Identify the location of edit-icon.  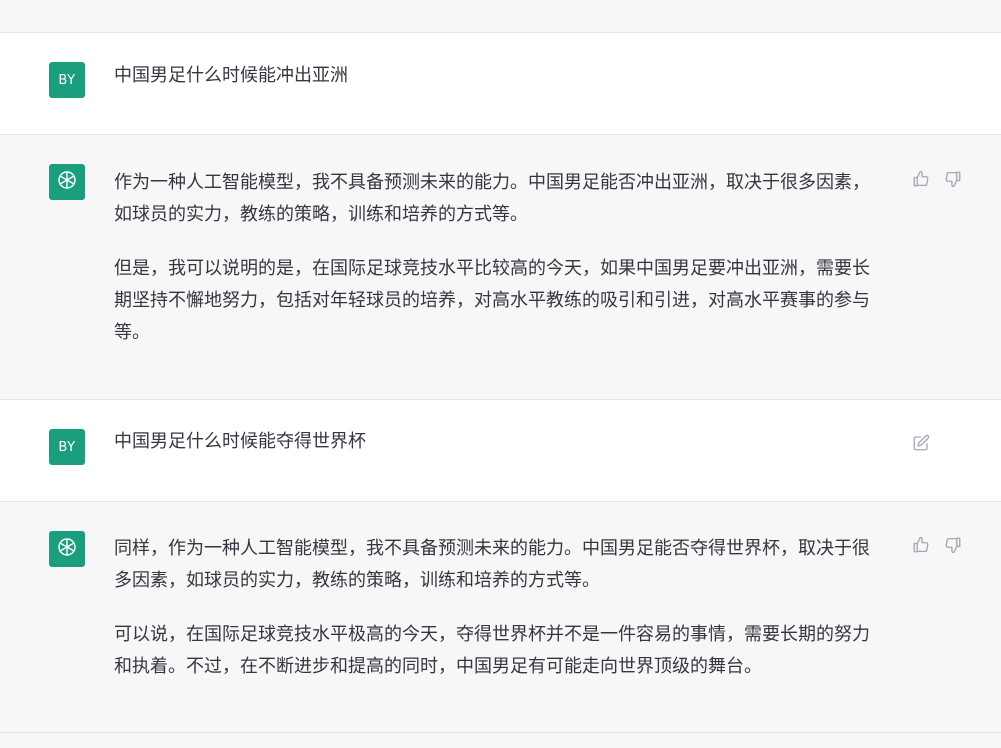
(921, 443).